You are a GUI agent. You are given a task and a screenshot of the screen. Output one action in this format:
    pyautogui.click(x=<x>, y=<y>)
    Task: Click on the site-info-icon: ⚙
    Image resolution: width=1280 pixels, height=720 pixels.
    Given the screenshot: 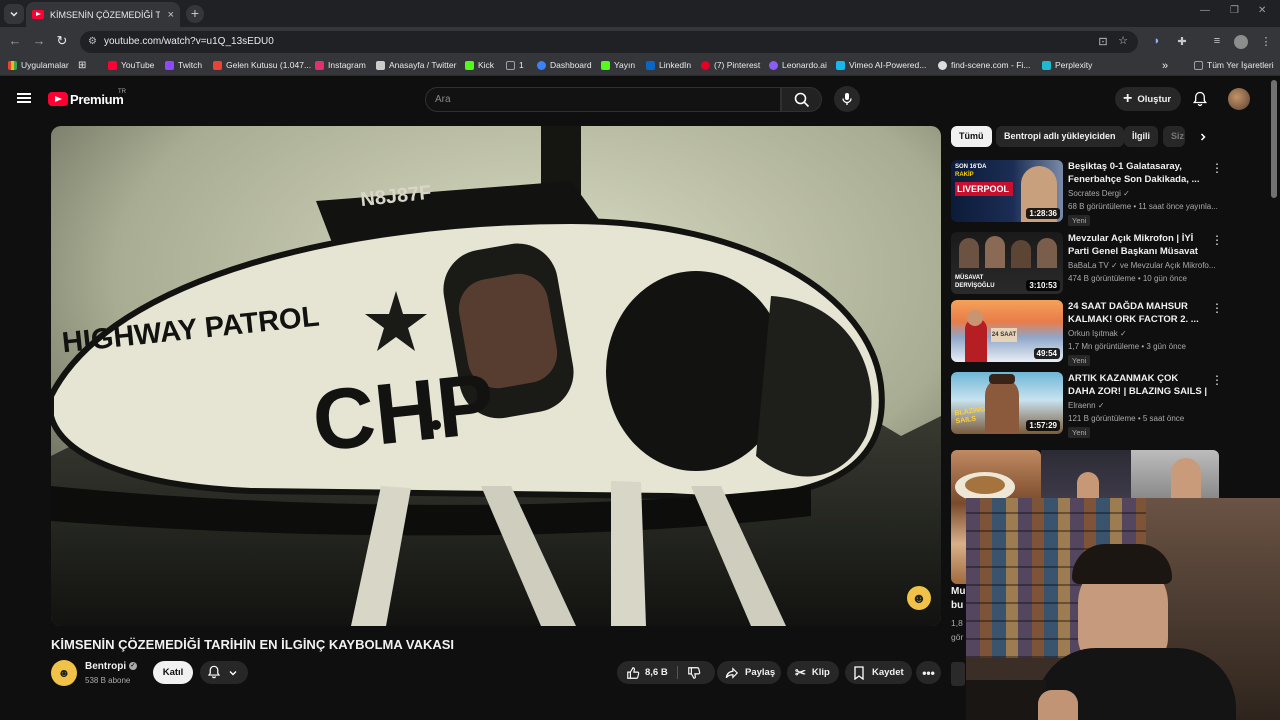 What is the action you would take?
    pyautogui.click(x=94, y=42)
    